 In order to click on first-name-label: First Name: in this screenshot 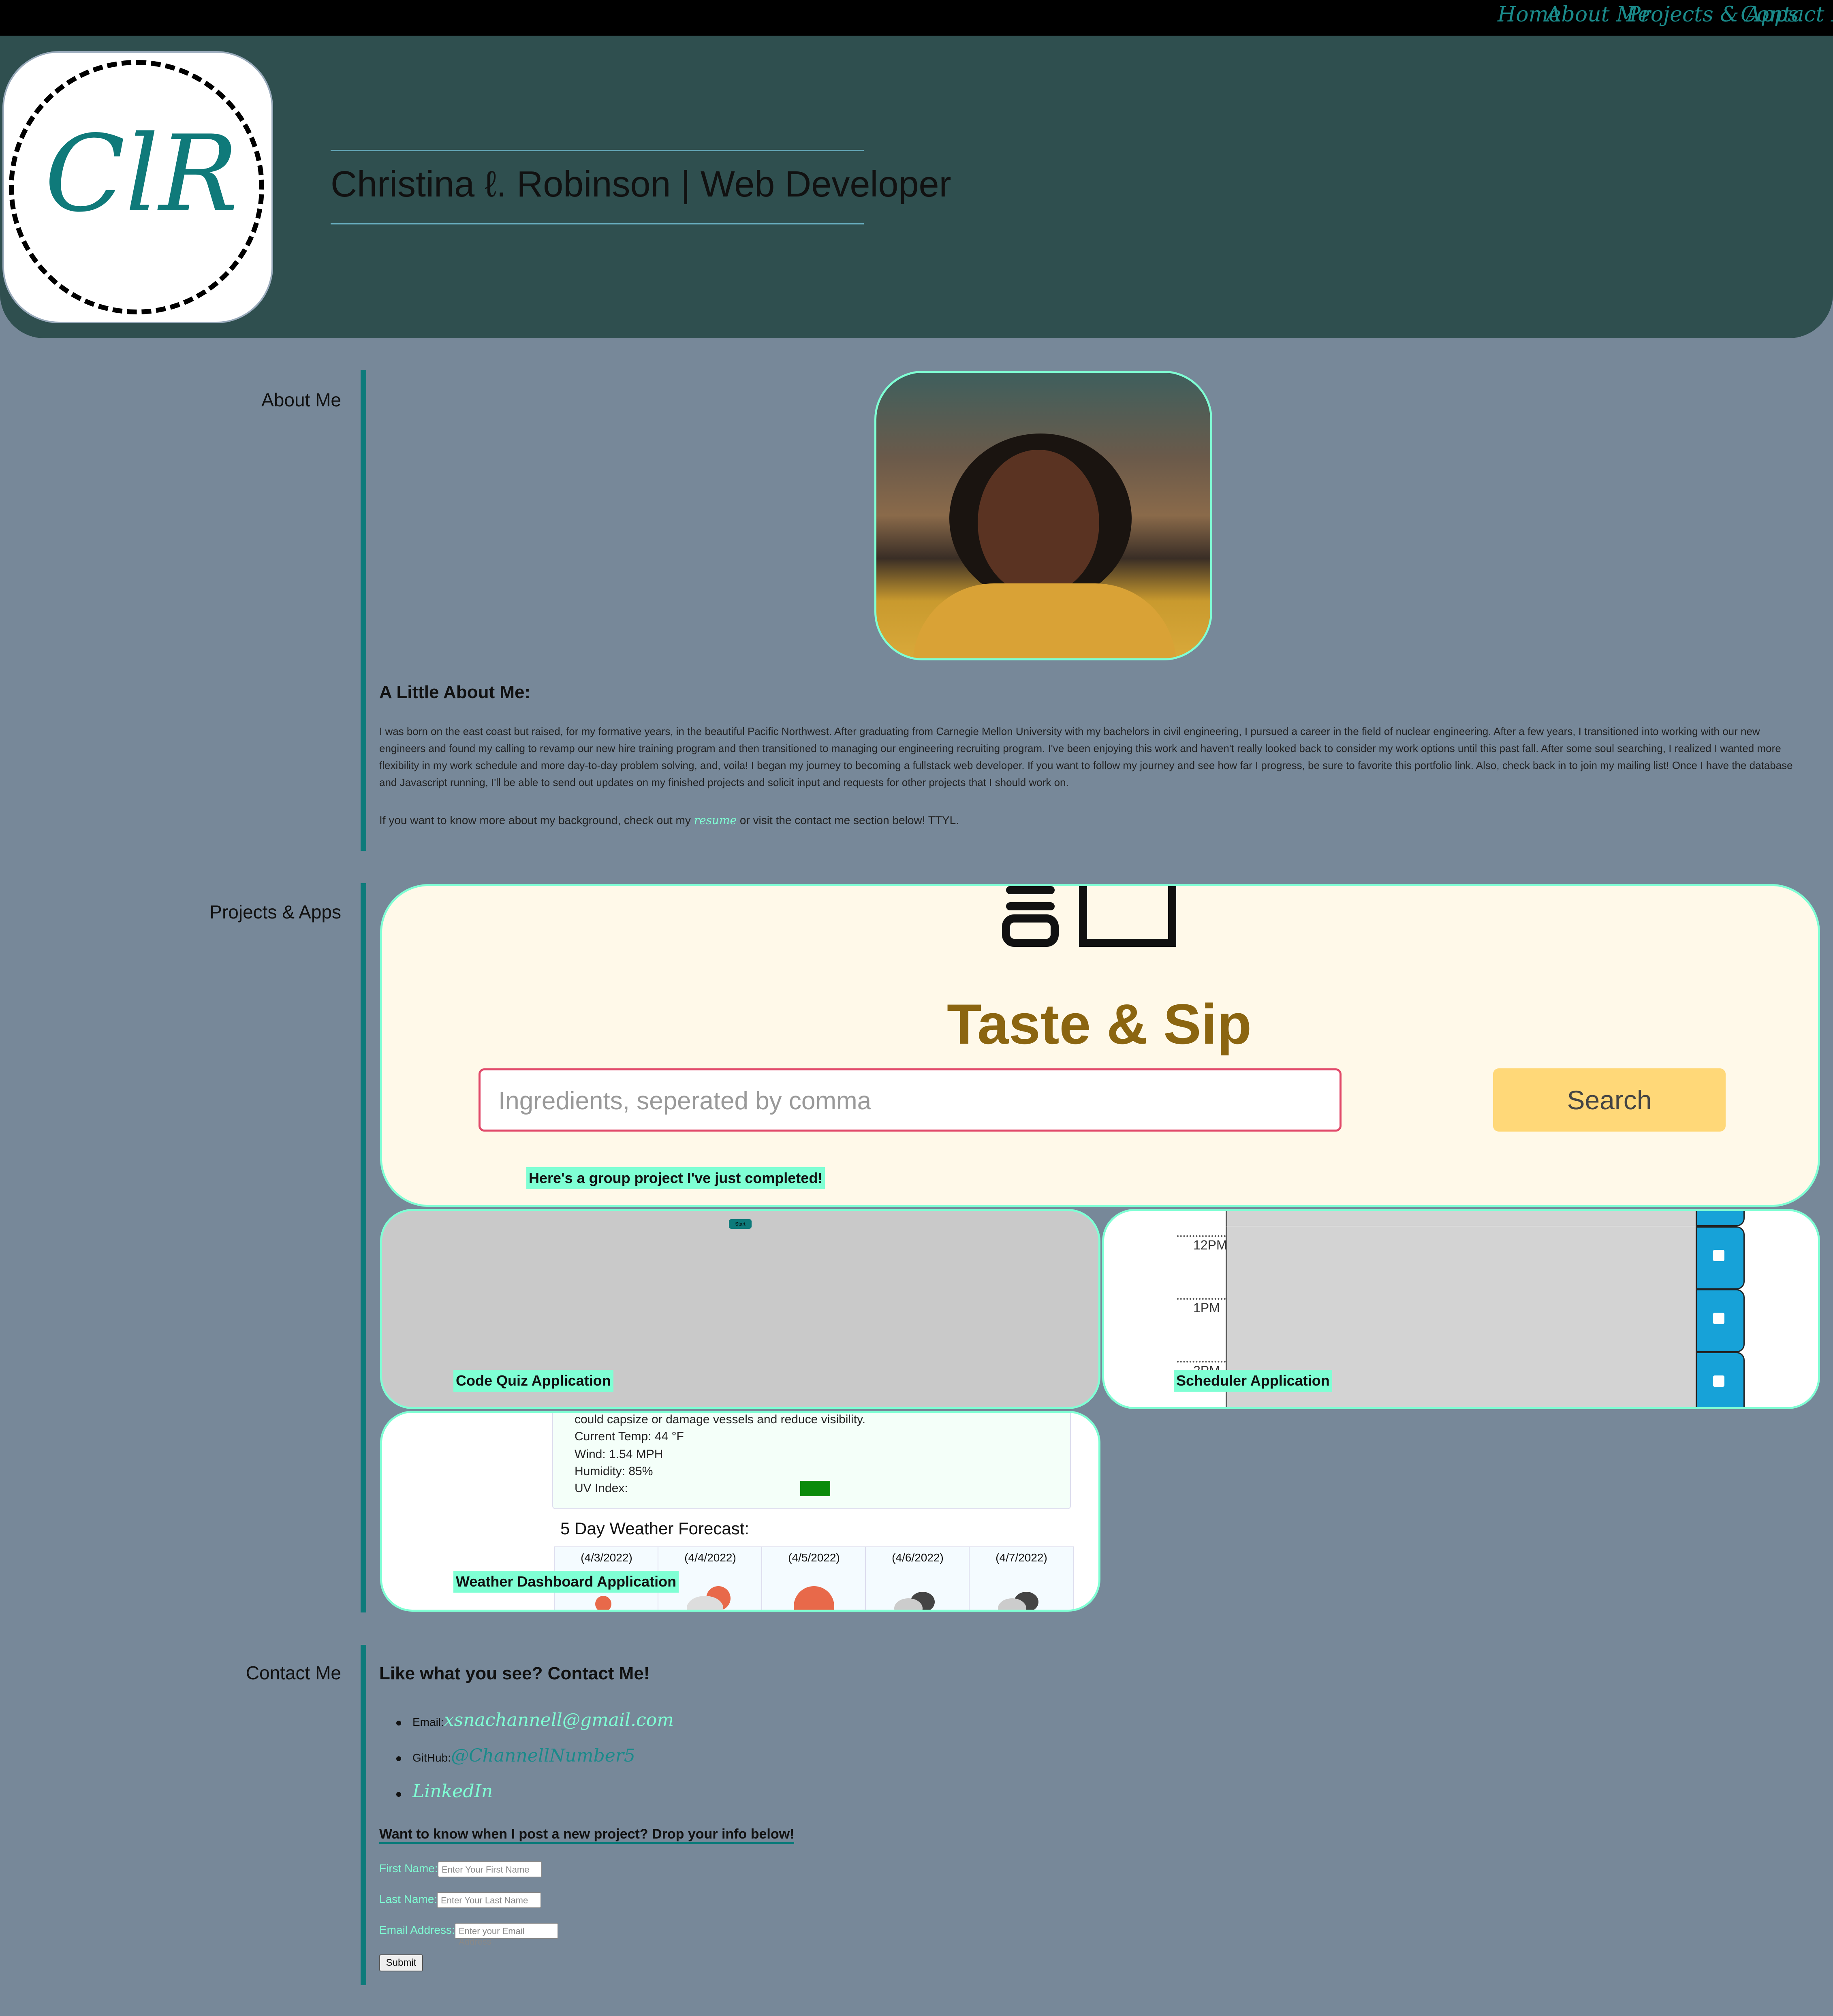, I will do `click(408, 1868)`.